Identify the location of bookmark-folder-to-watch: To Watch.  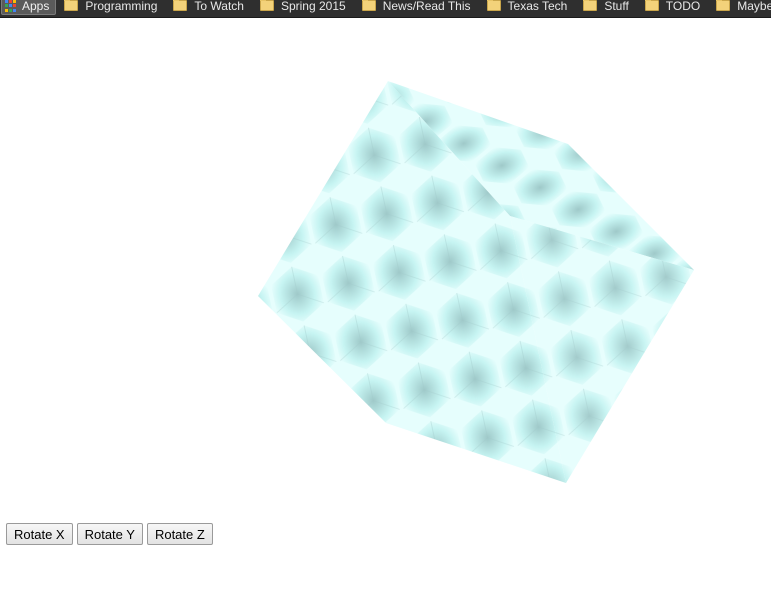
(208, 7).